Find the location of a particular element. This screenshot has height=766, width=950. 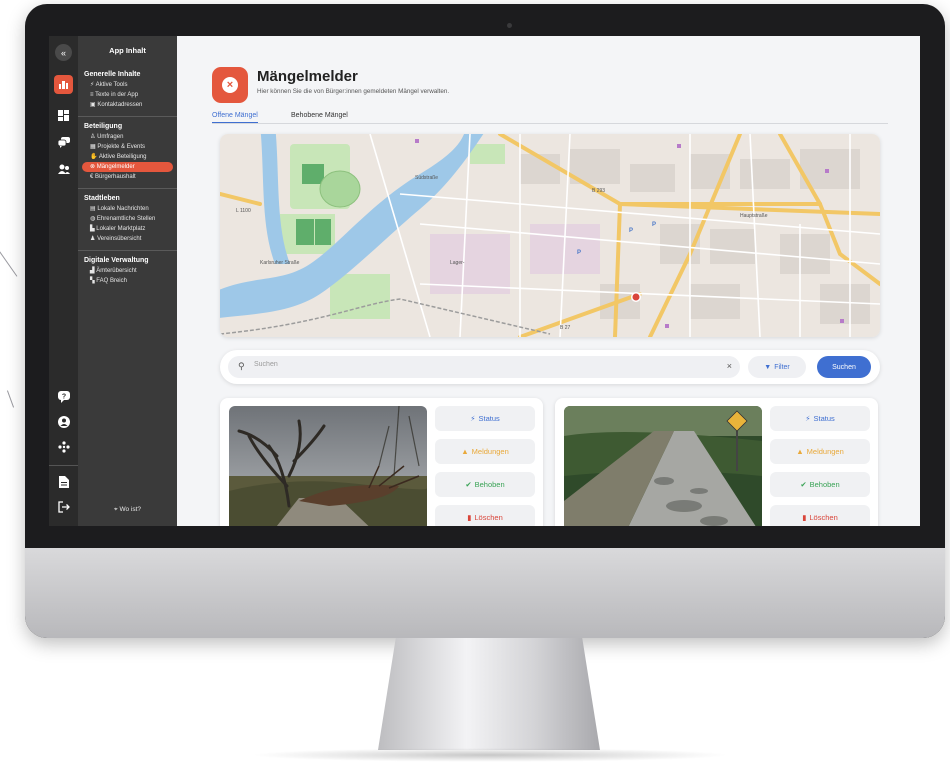

document-icon is located at coordinates (63, 481).